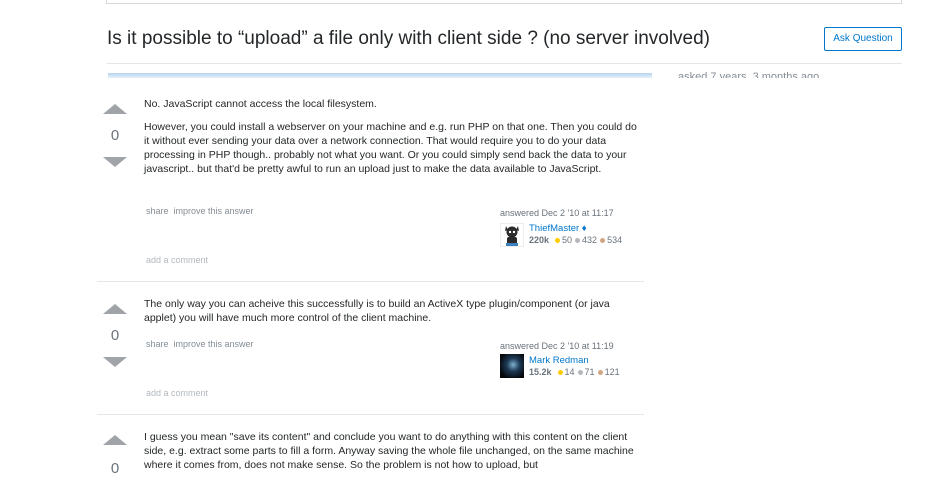  What do you see at coordinates (584, 228) in the screenshot?
I see `moderator-diamond-icon: ♦` at bounding box center [584, 228].